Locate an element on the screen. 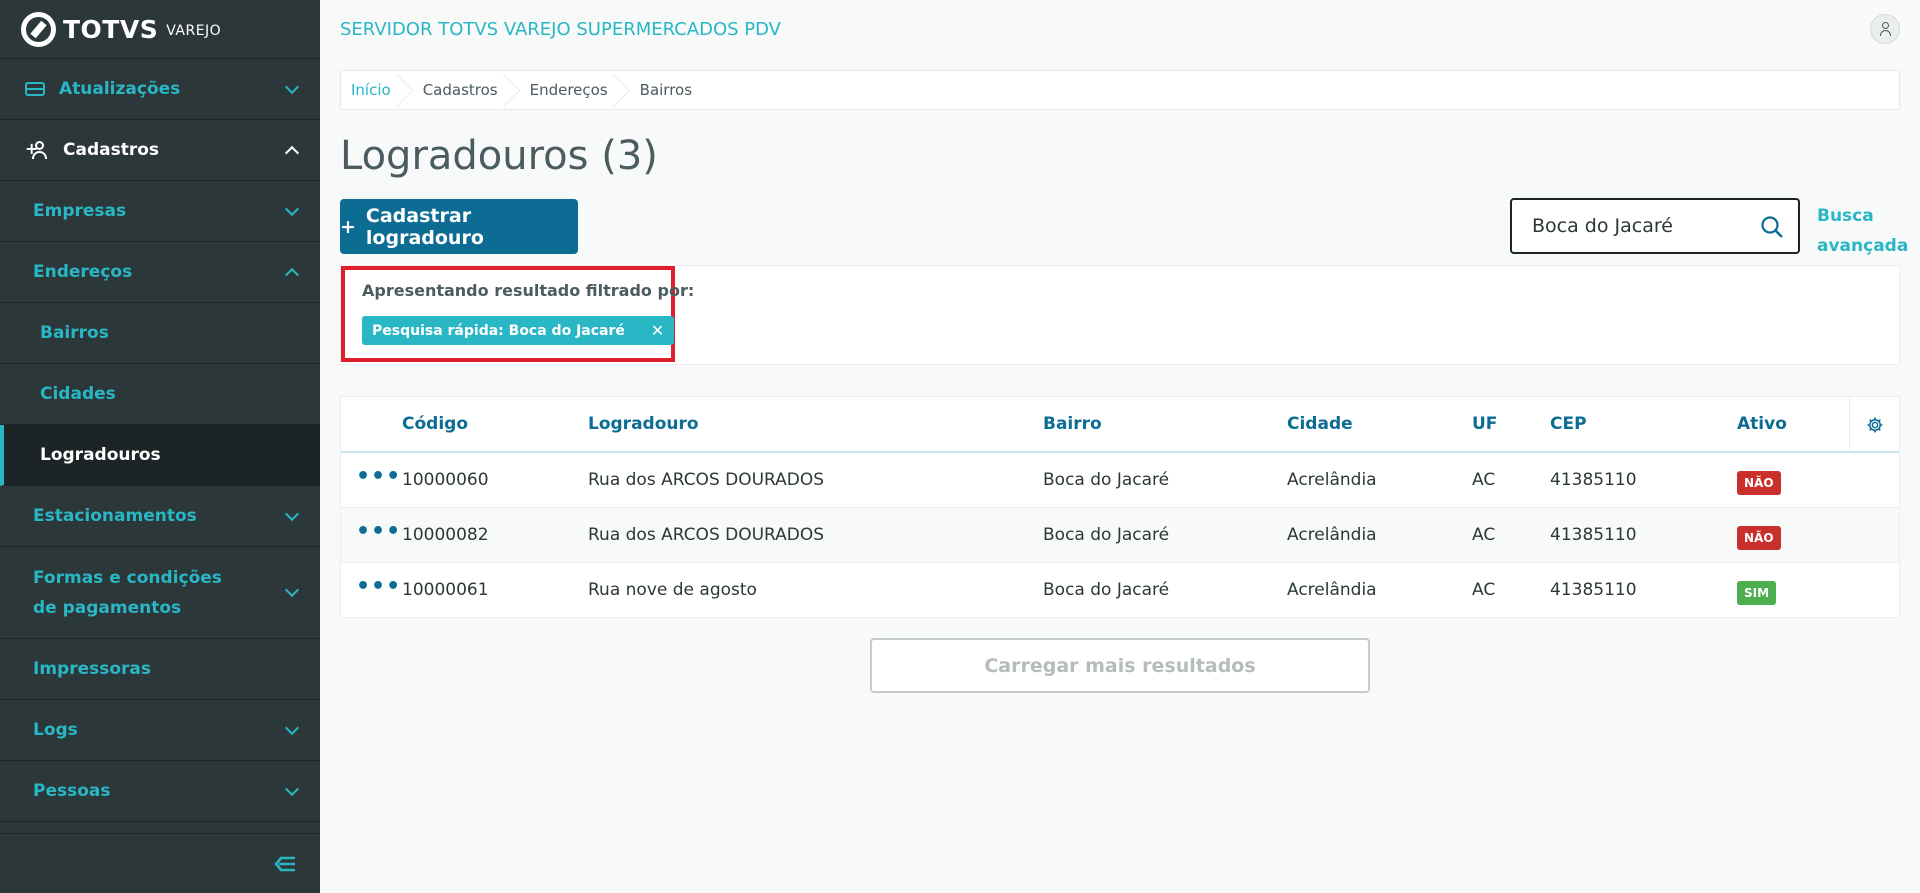 The width and height of the screenshot is (1920, 893). sidebar-item-impressoras: Impressoras is located at coordinates (160, 669).